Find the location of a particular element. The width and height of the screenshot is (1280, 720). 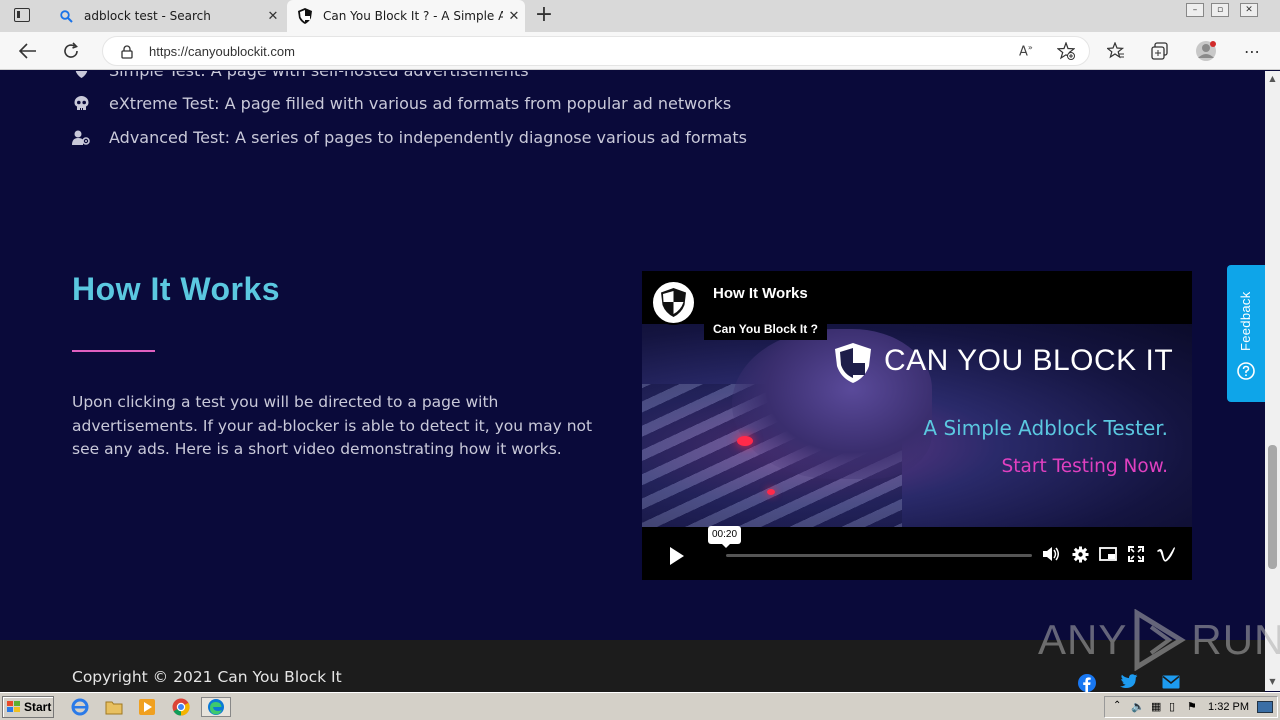

chat-icon is located at coordinates (1246, 371).